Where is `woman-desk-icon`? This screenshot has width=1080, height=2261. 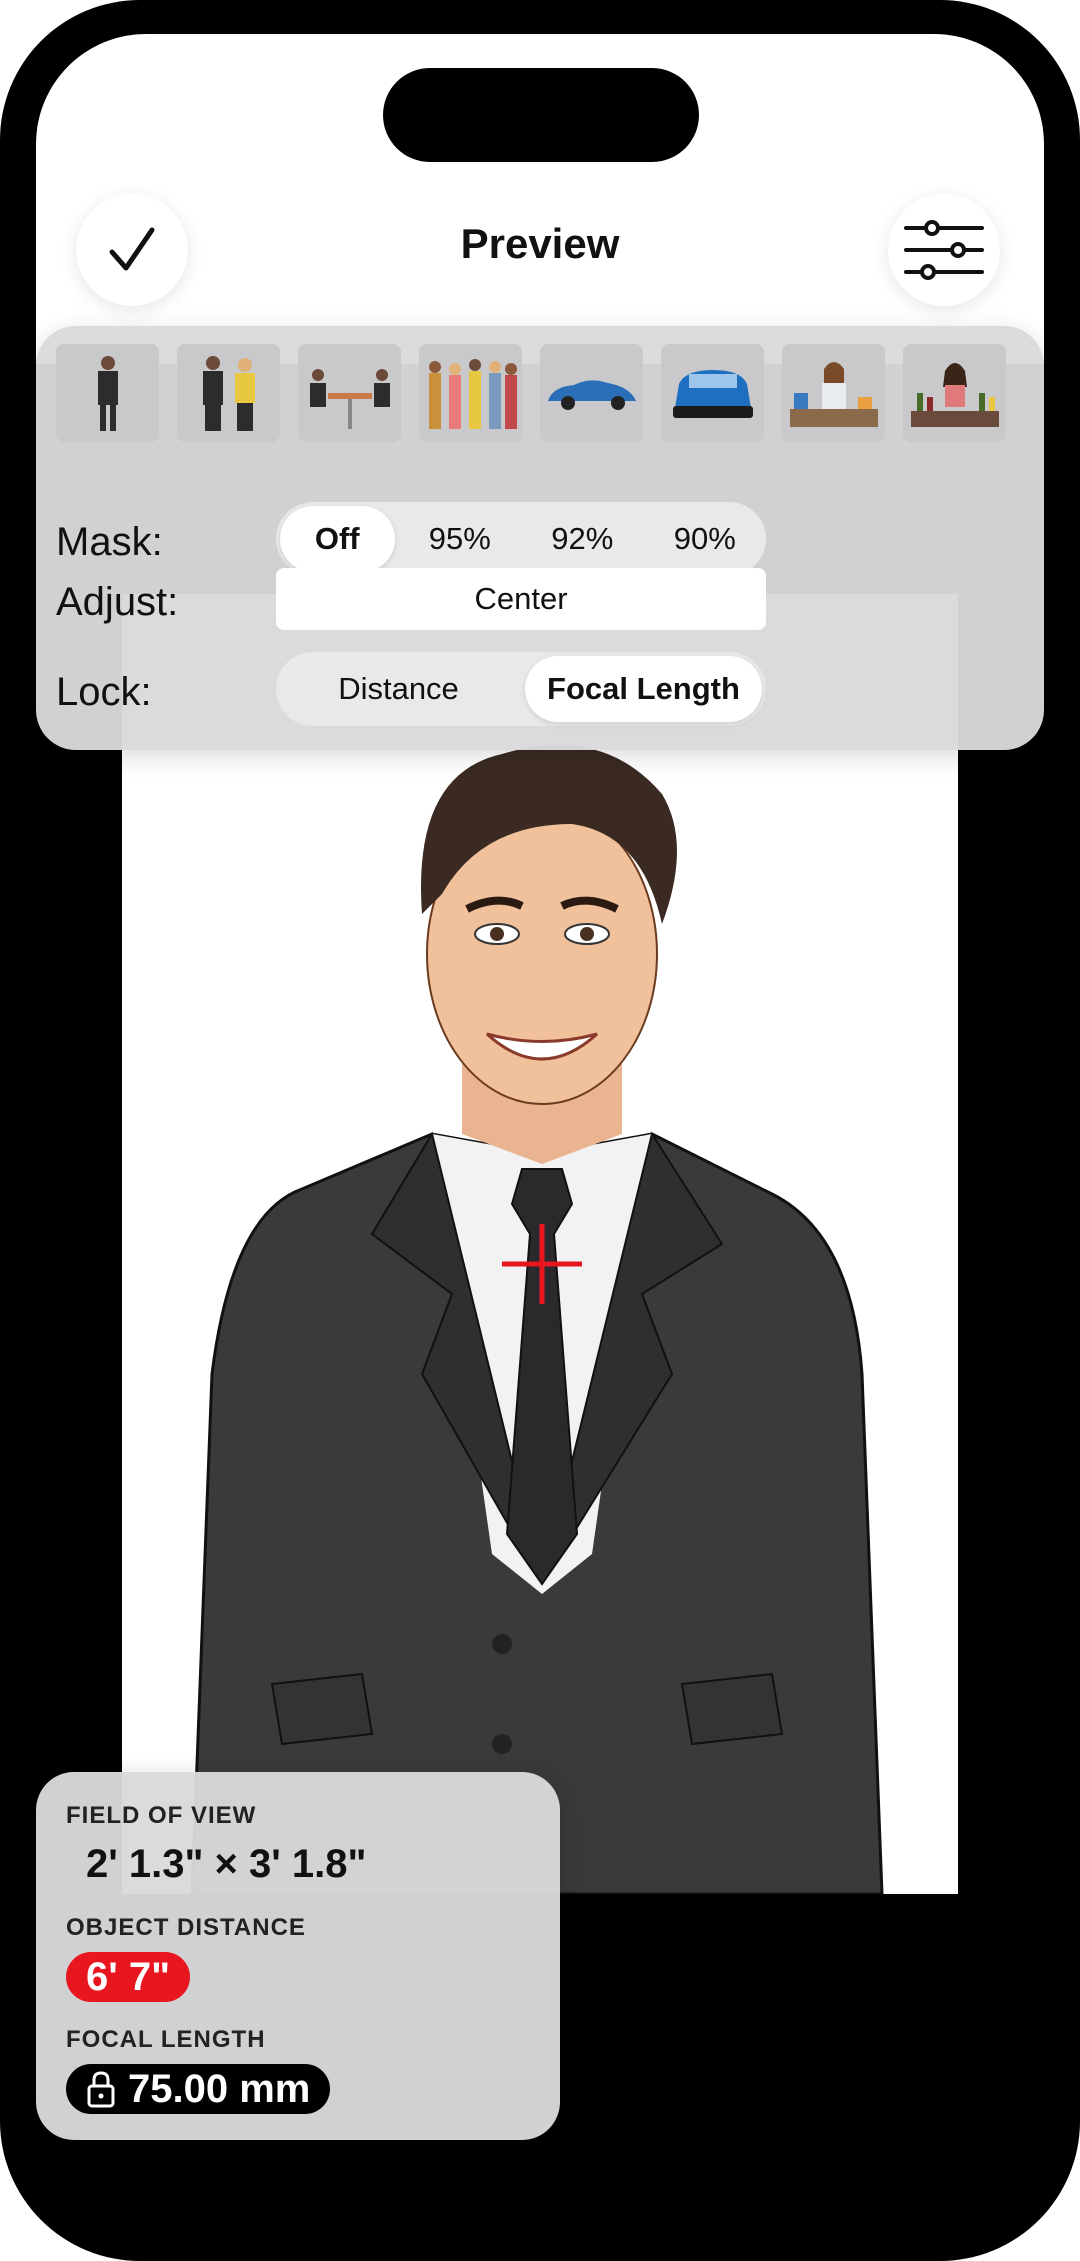
woman-desk-icon is located at coordinates (833, 394).